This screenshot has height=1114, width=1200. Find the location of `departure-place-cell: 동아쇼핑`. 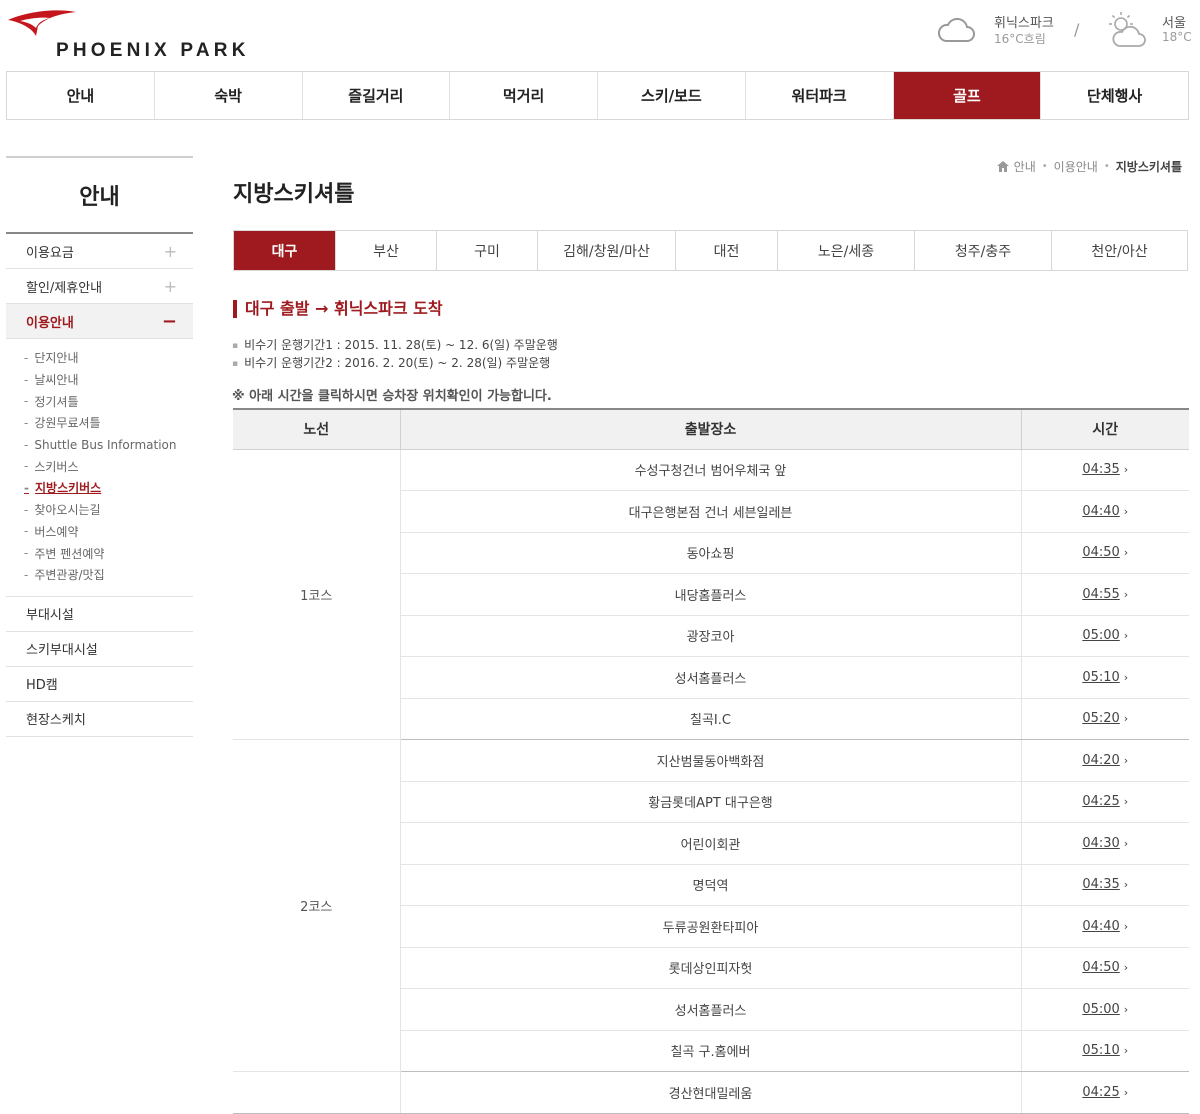

departure-place-cell: 동아쇼핑 is located at coordinates (710, 553).